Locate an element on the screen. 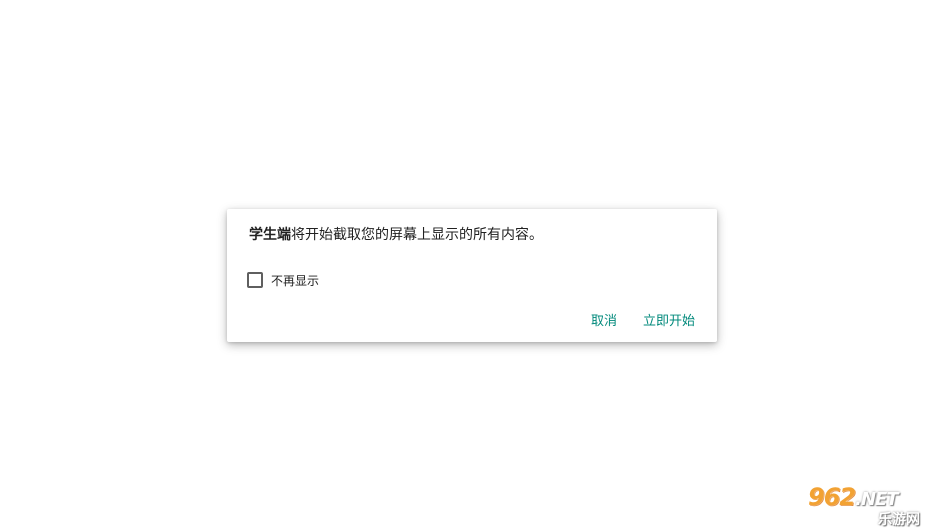 Image resolution: width=944 pixels, height=531 pixels. site-watermark-logo: 962.NET 乐游网 is located at coordinates (871, 505).